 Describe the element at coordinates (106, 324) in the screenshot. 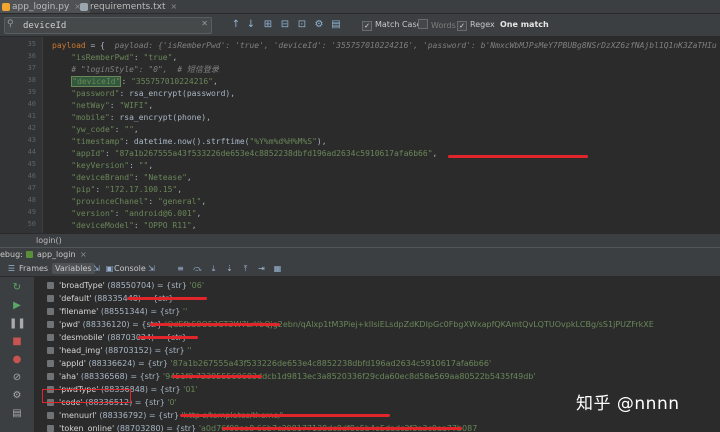

I see `variable-id: (88336120)` at that location.